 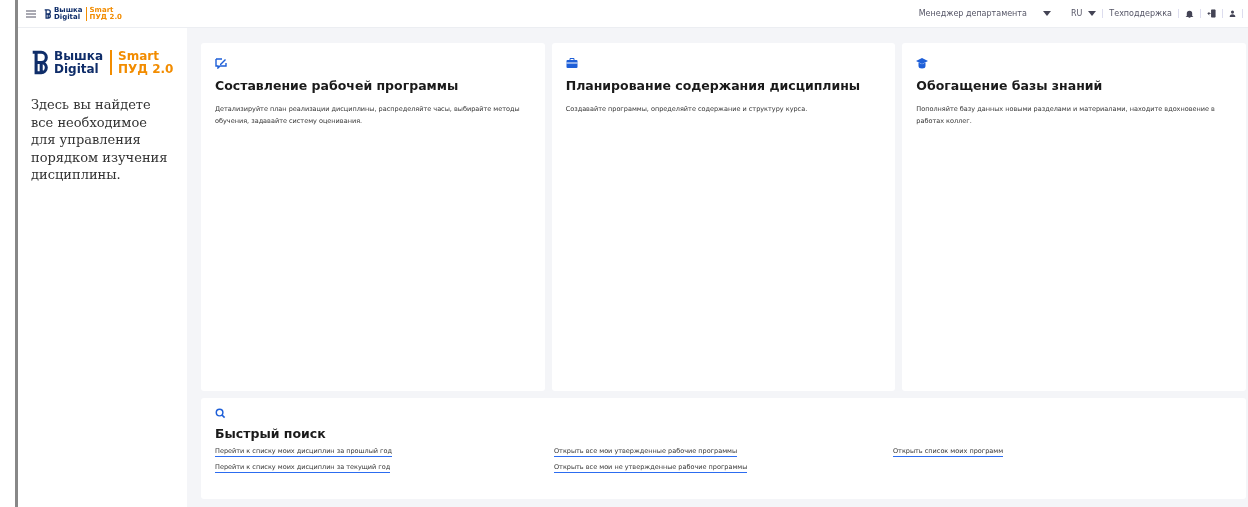 What do you see at coordinates (221, 63) in the screenshot?
I see `edit-icon` at bounding box center [221, 63].